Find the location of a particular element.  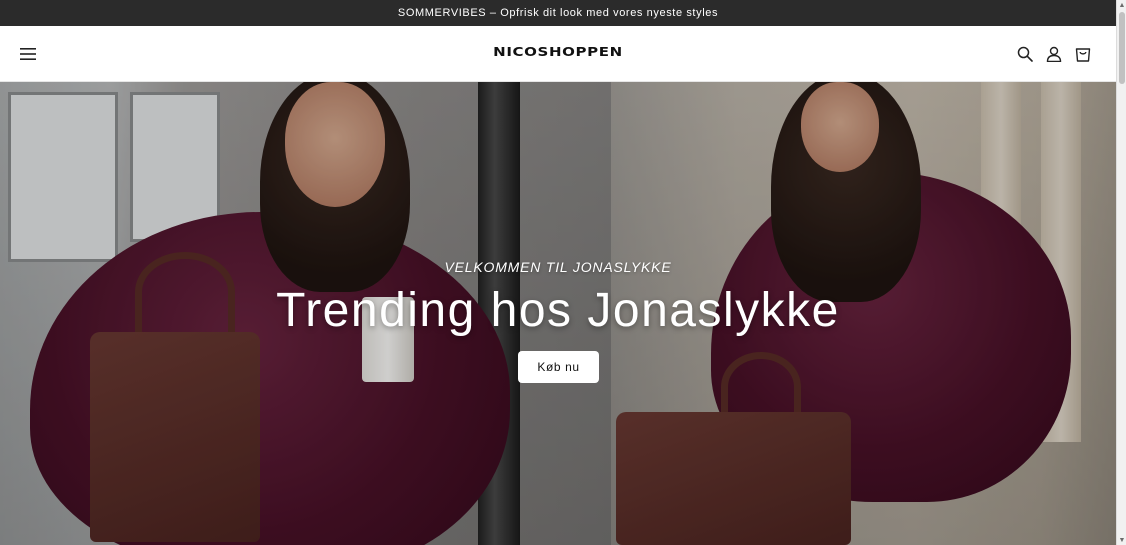

hero-subheading: VELKOMMEN TIL JONASLYKKE is located at coordinates (558, 267).